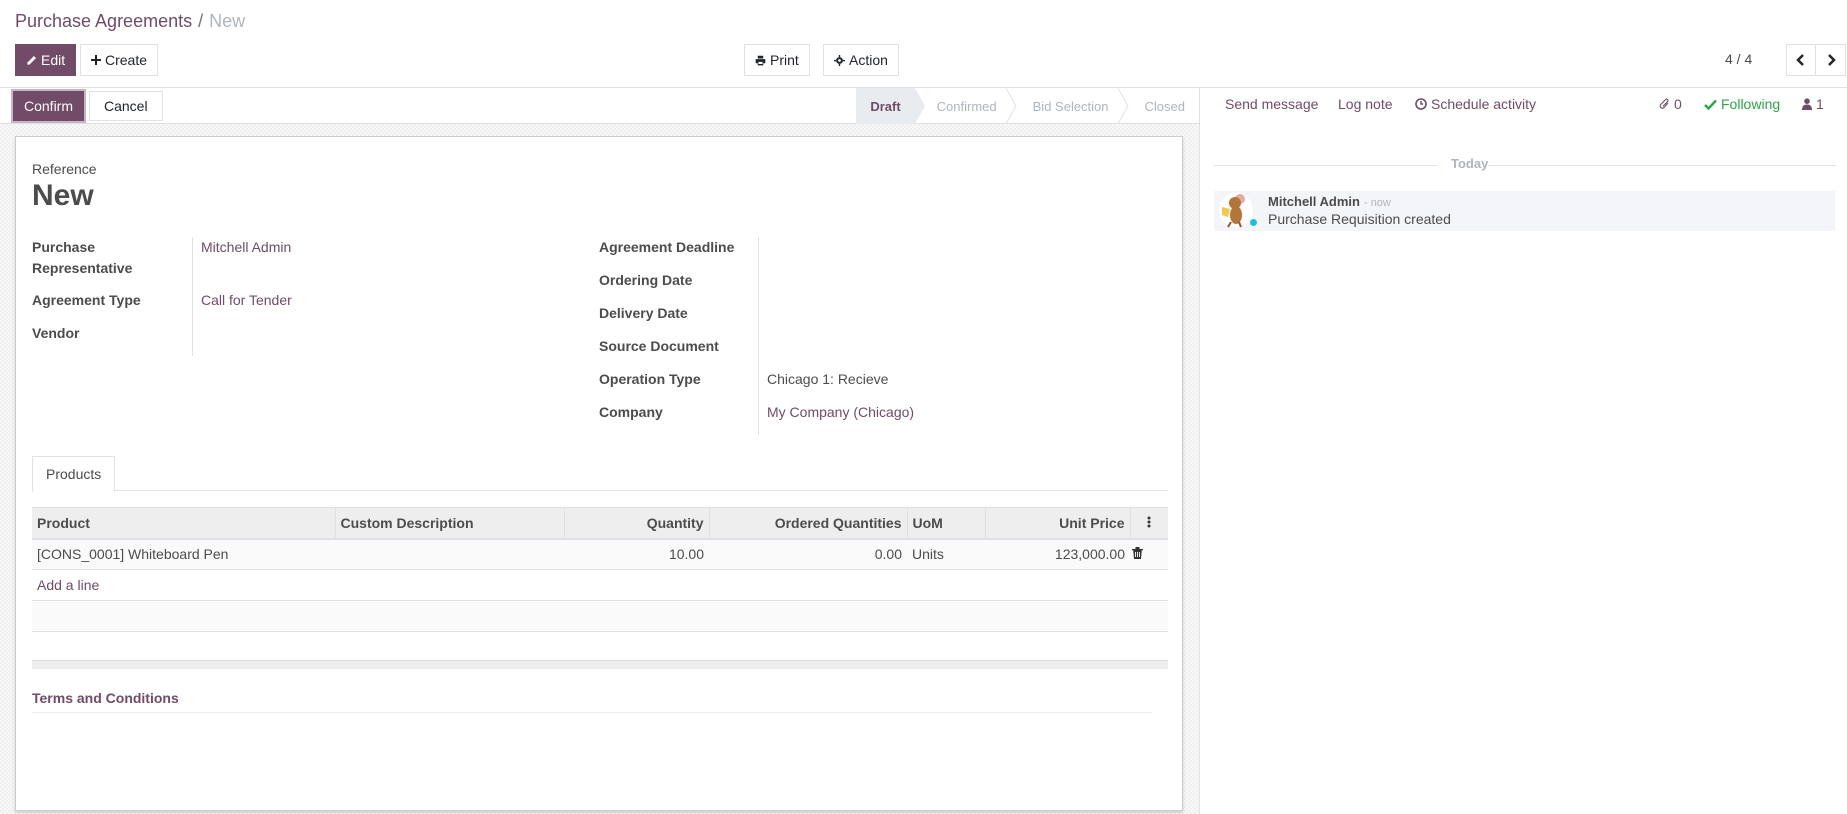  I want to click on field-company: Company My Company (Chicago), so click(879, 418).